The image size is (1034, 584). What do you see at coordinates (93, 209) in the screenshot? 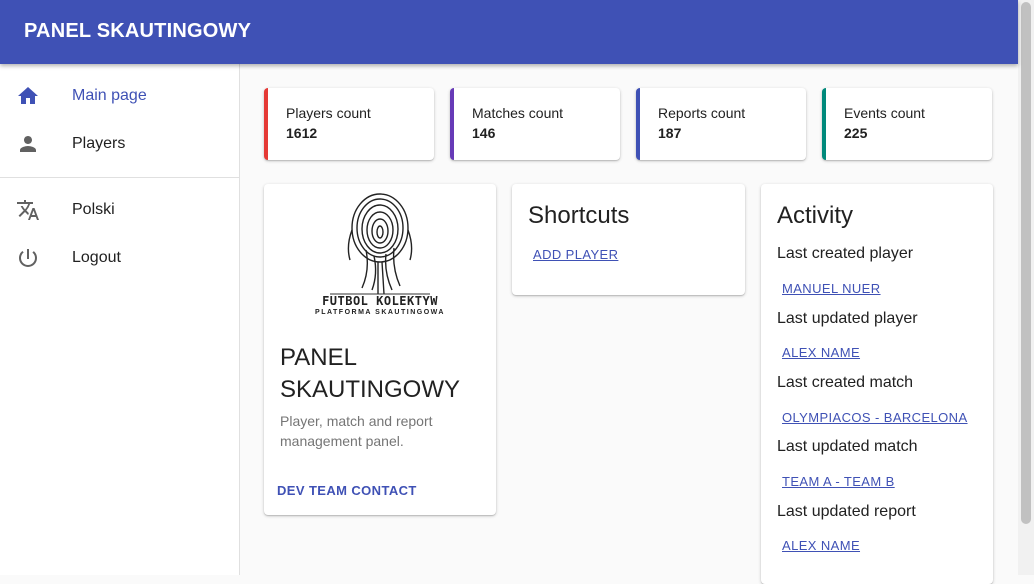
I see `sidebar-item-label: Polski` at bounding box center [93, 209].